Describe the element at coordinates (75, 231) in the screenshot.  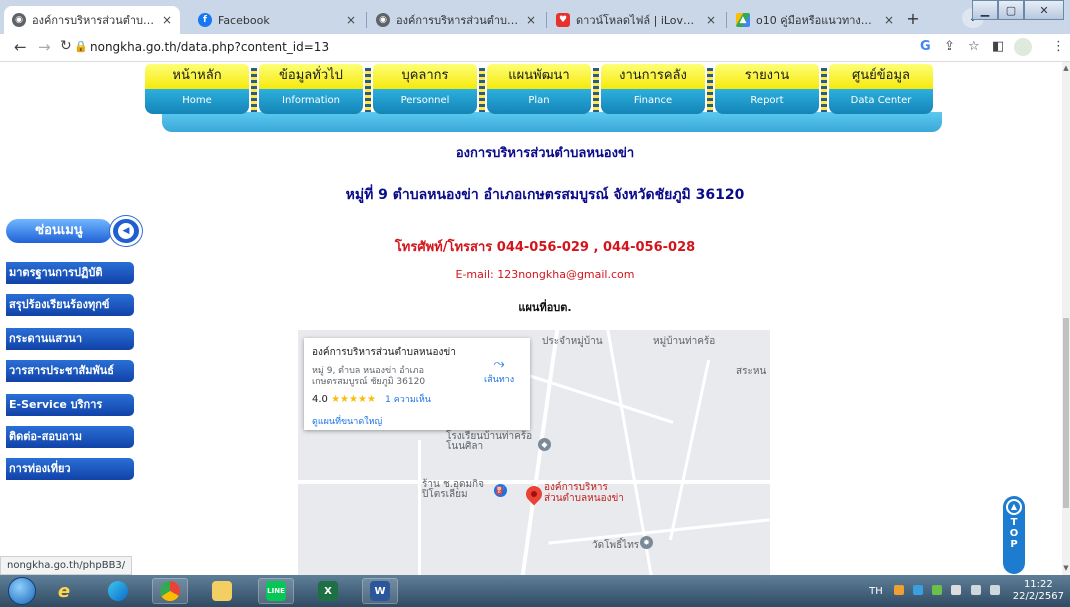
I see `submenu-toggle: ซ่อนเมนู ◀` at that location.